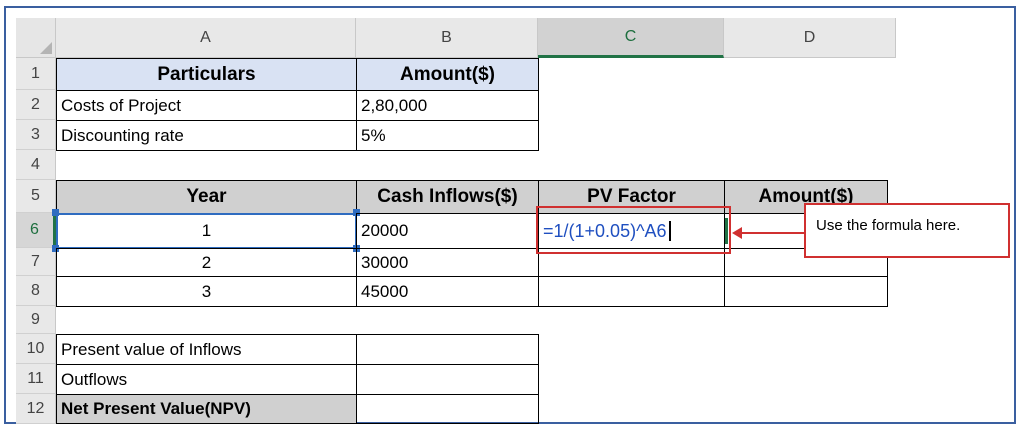  I want to click on row-header-7: 7, so click(36, 262).